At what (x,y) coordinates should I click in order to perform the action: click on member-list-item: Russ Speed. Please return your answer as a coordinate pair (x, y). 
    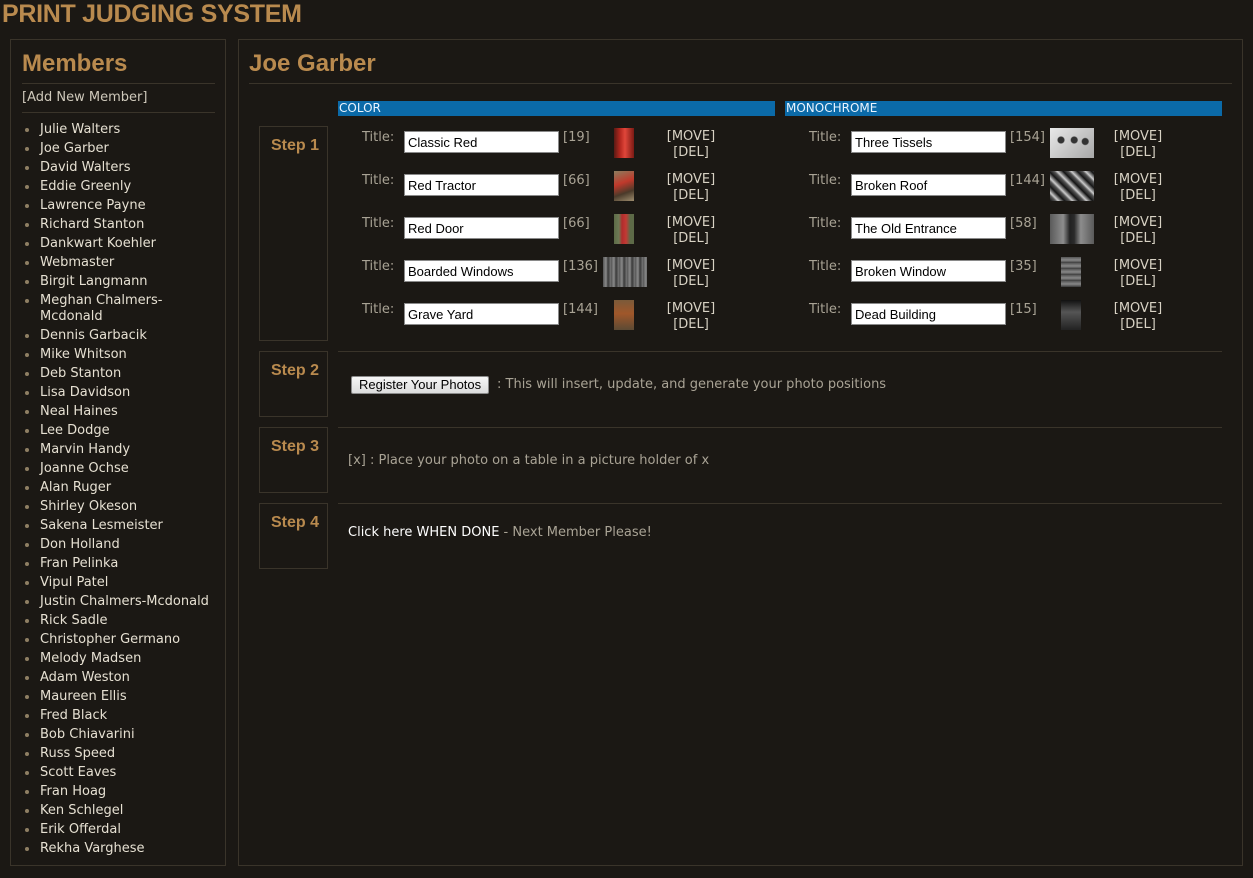
    Looking at the image, I should click on (120, 754).